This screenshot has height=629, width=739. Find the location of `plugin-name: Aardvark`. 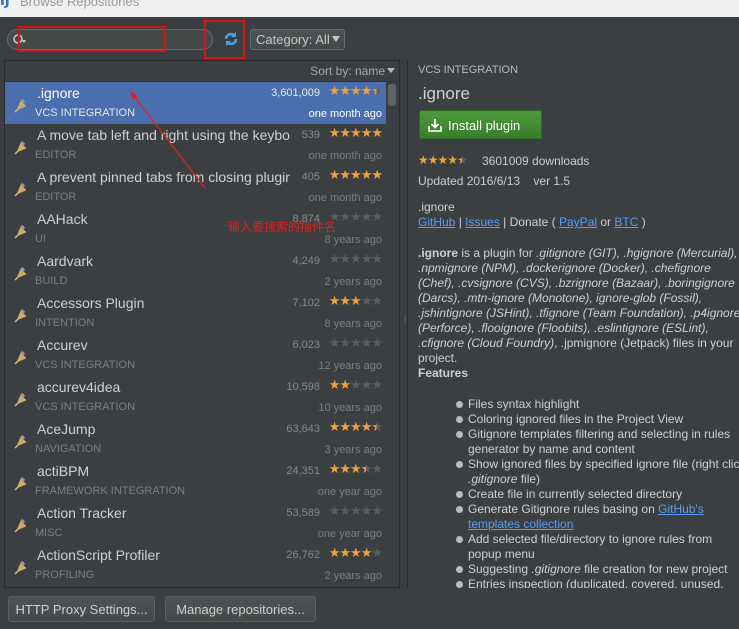

plugin-name: Aardvark is located at coordinates (65, 261).